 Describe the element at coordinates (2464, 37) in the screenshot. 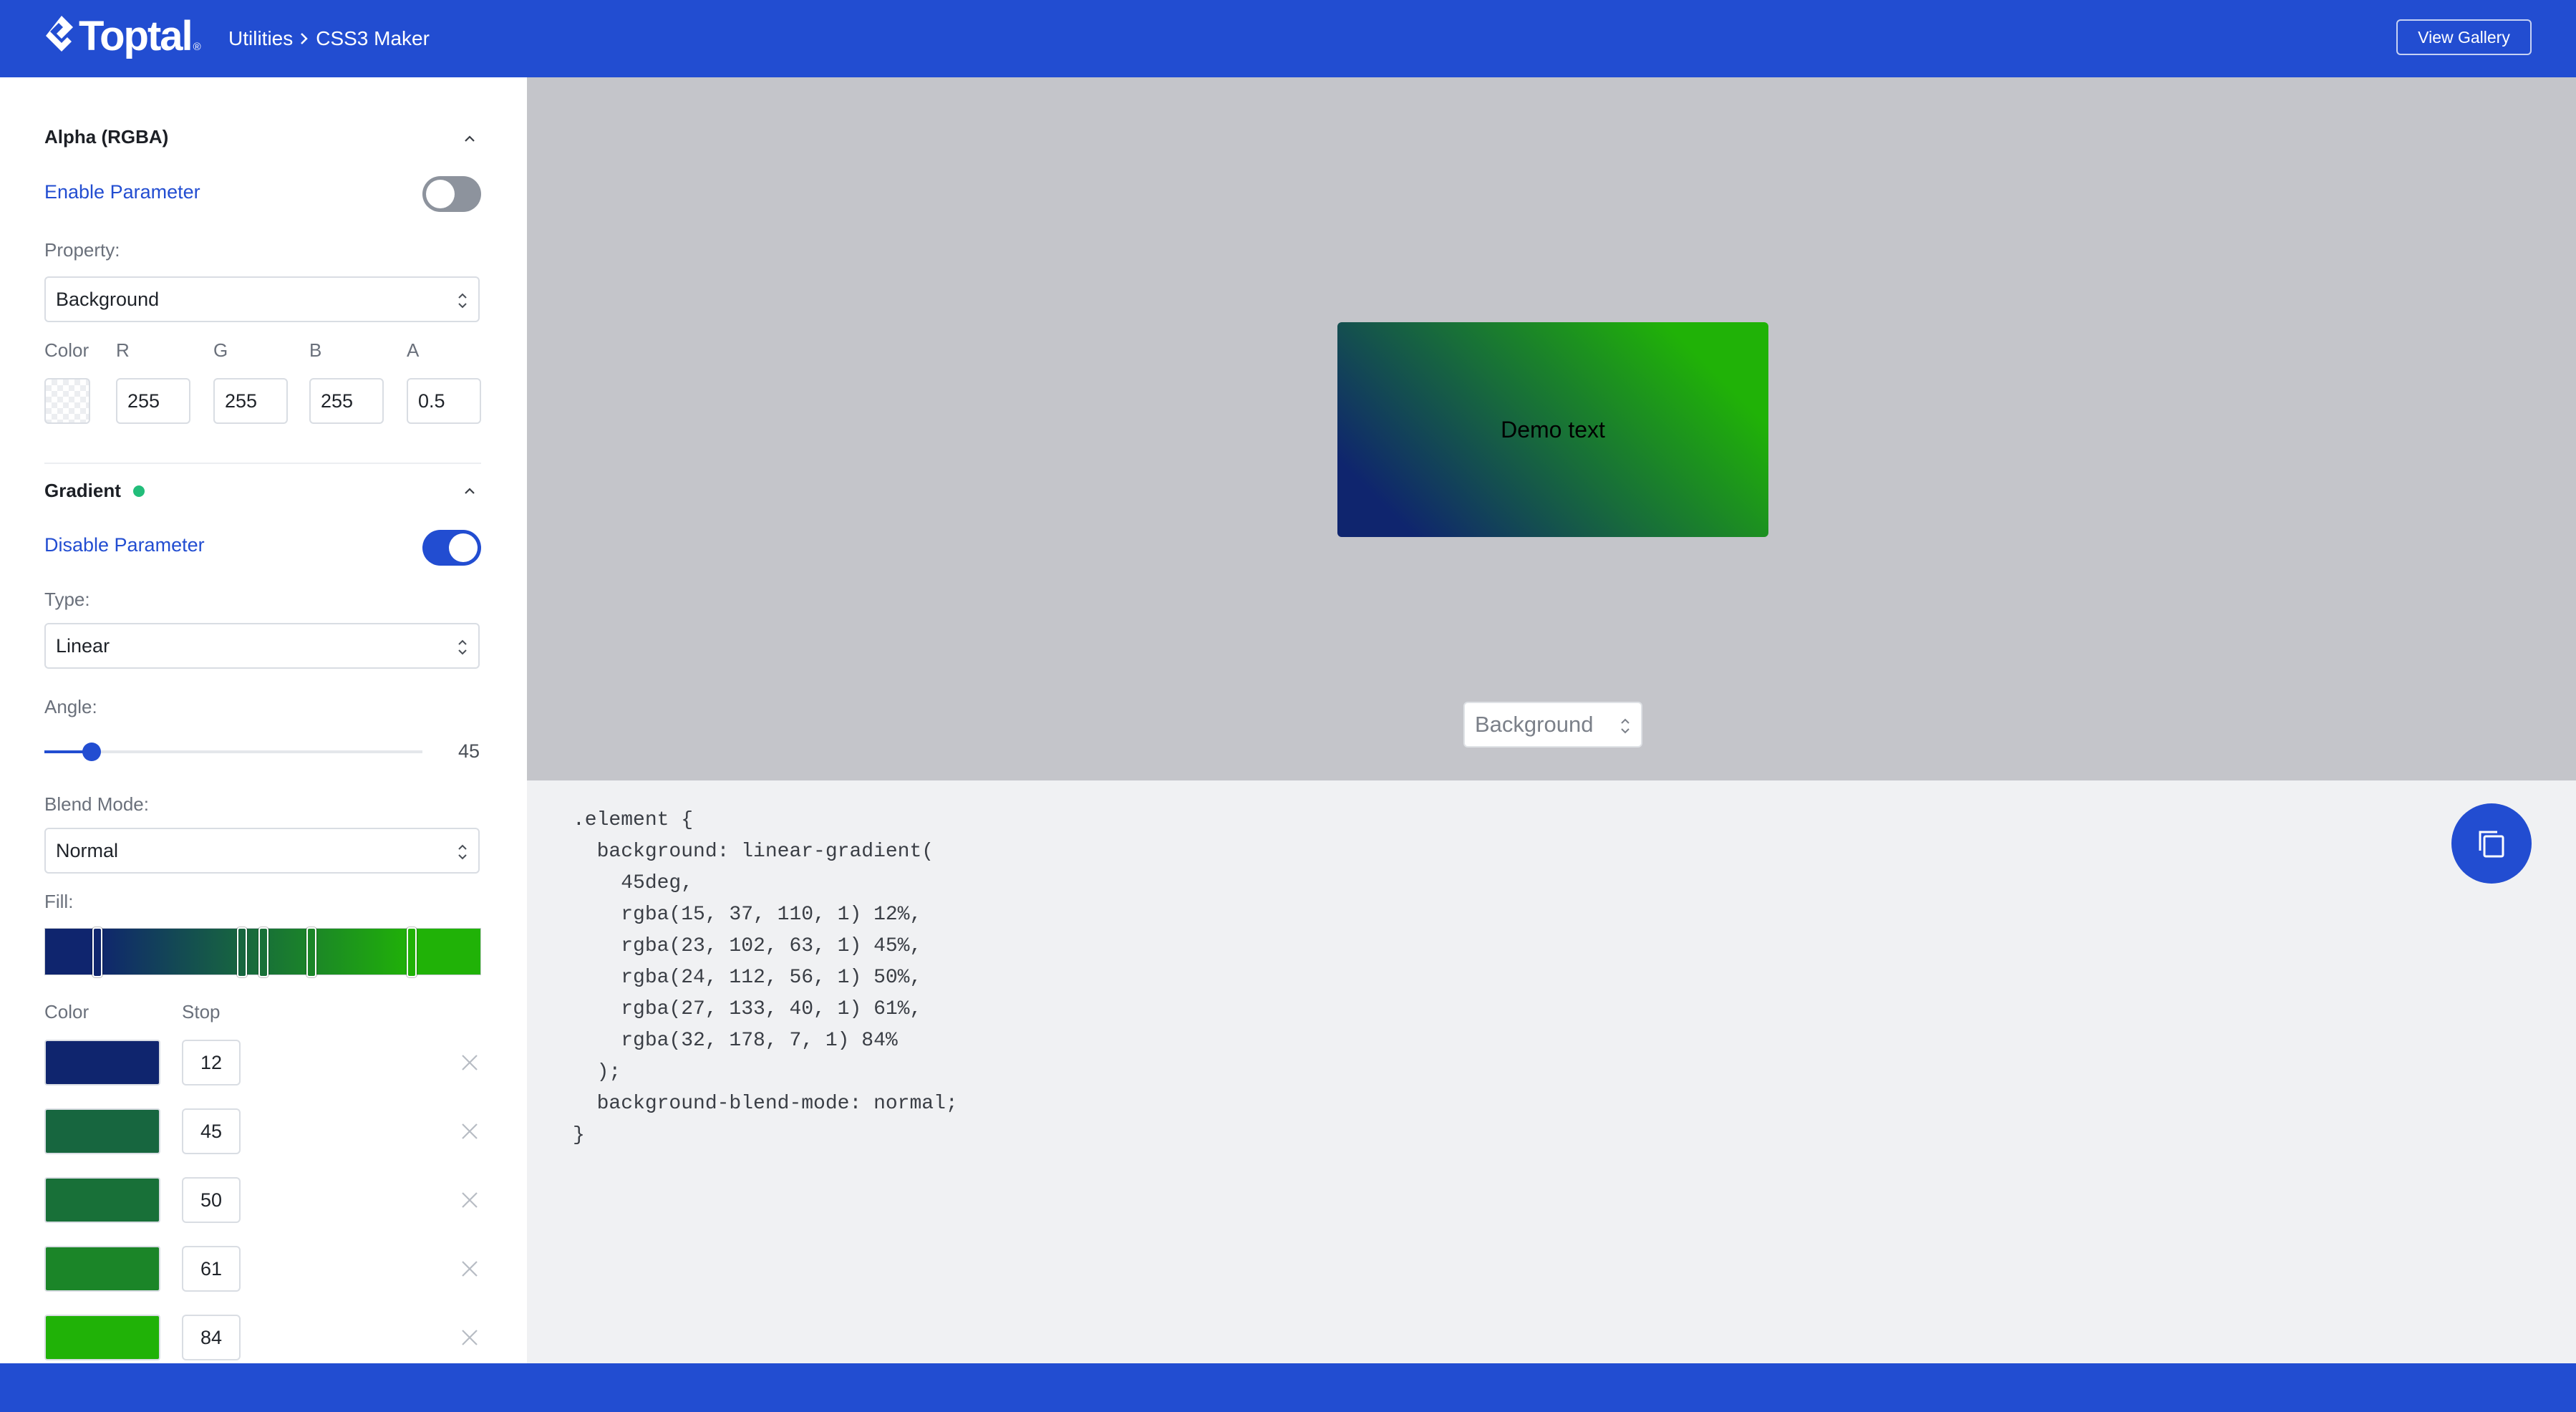

I see `view-gallery-button: View Gallery` at that location.